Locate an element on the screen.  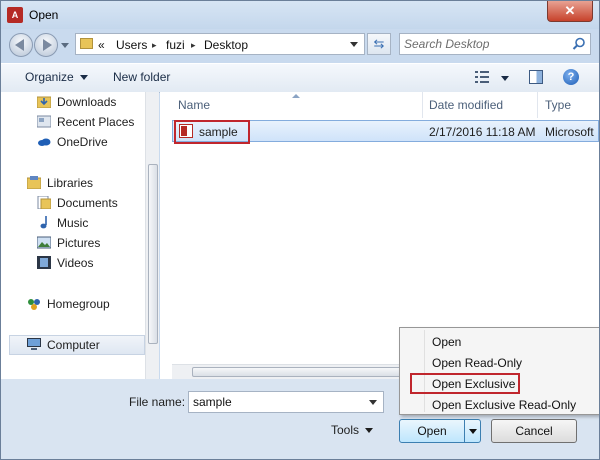
libraries-icon is located at coordinates (34, 182).